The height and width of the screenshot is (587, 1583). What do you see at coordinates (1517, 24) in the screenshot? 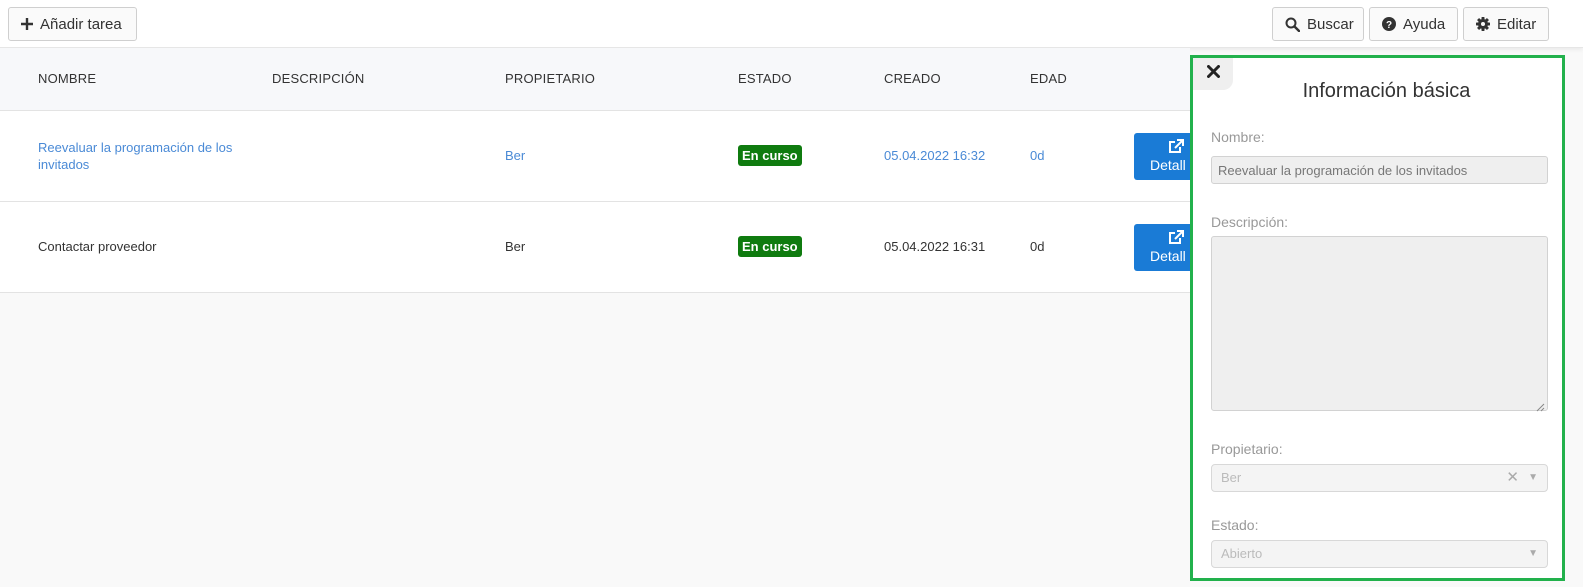
I see `edit-label: Editar` at bounding box center [1517, 24].